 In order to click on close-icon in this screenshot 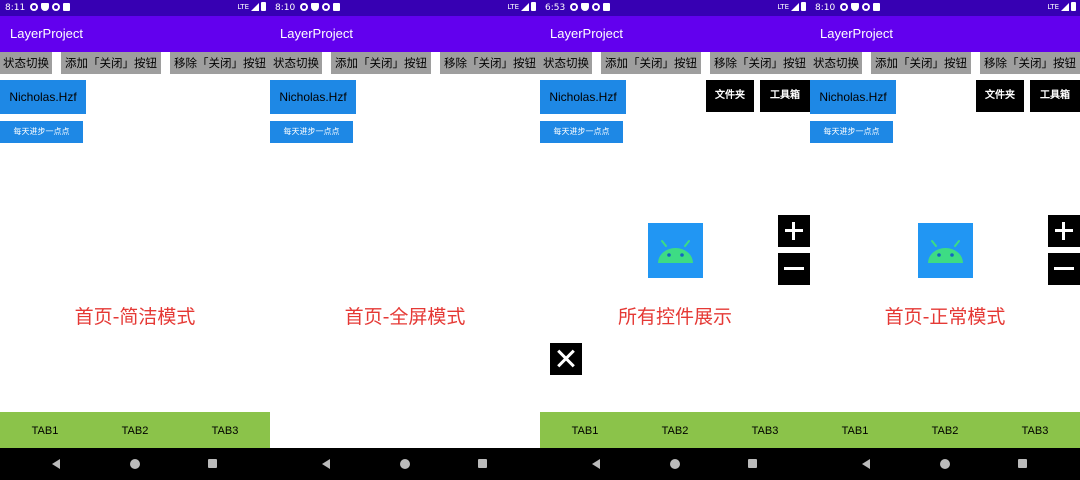, I will do `click(566, 359)`.